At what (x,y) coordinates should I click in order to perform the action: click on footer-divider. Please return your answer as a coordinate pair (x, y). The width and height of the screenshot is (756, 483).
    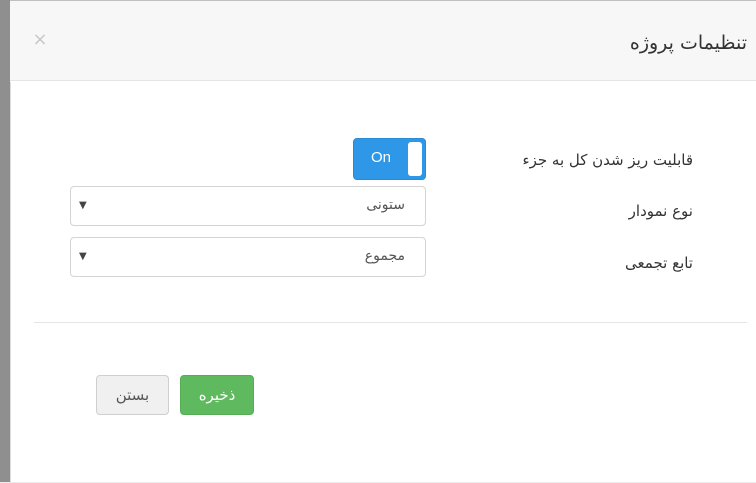
    Looking at the image, I should click on (390, 322).